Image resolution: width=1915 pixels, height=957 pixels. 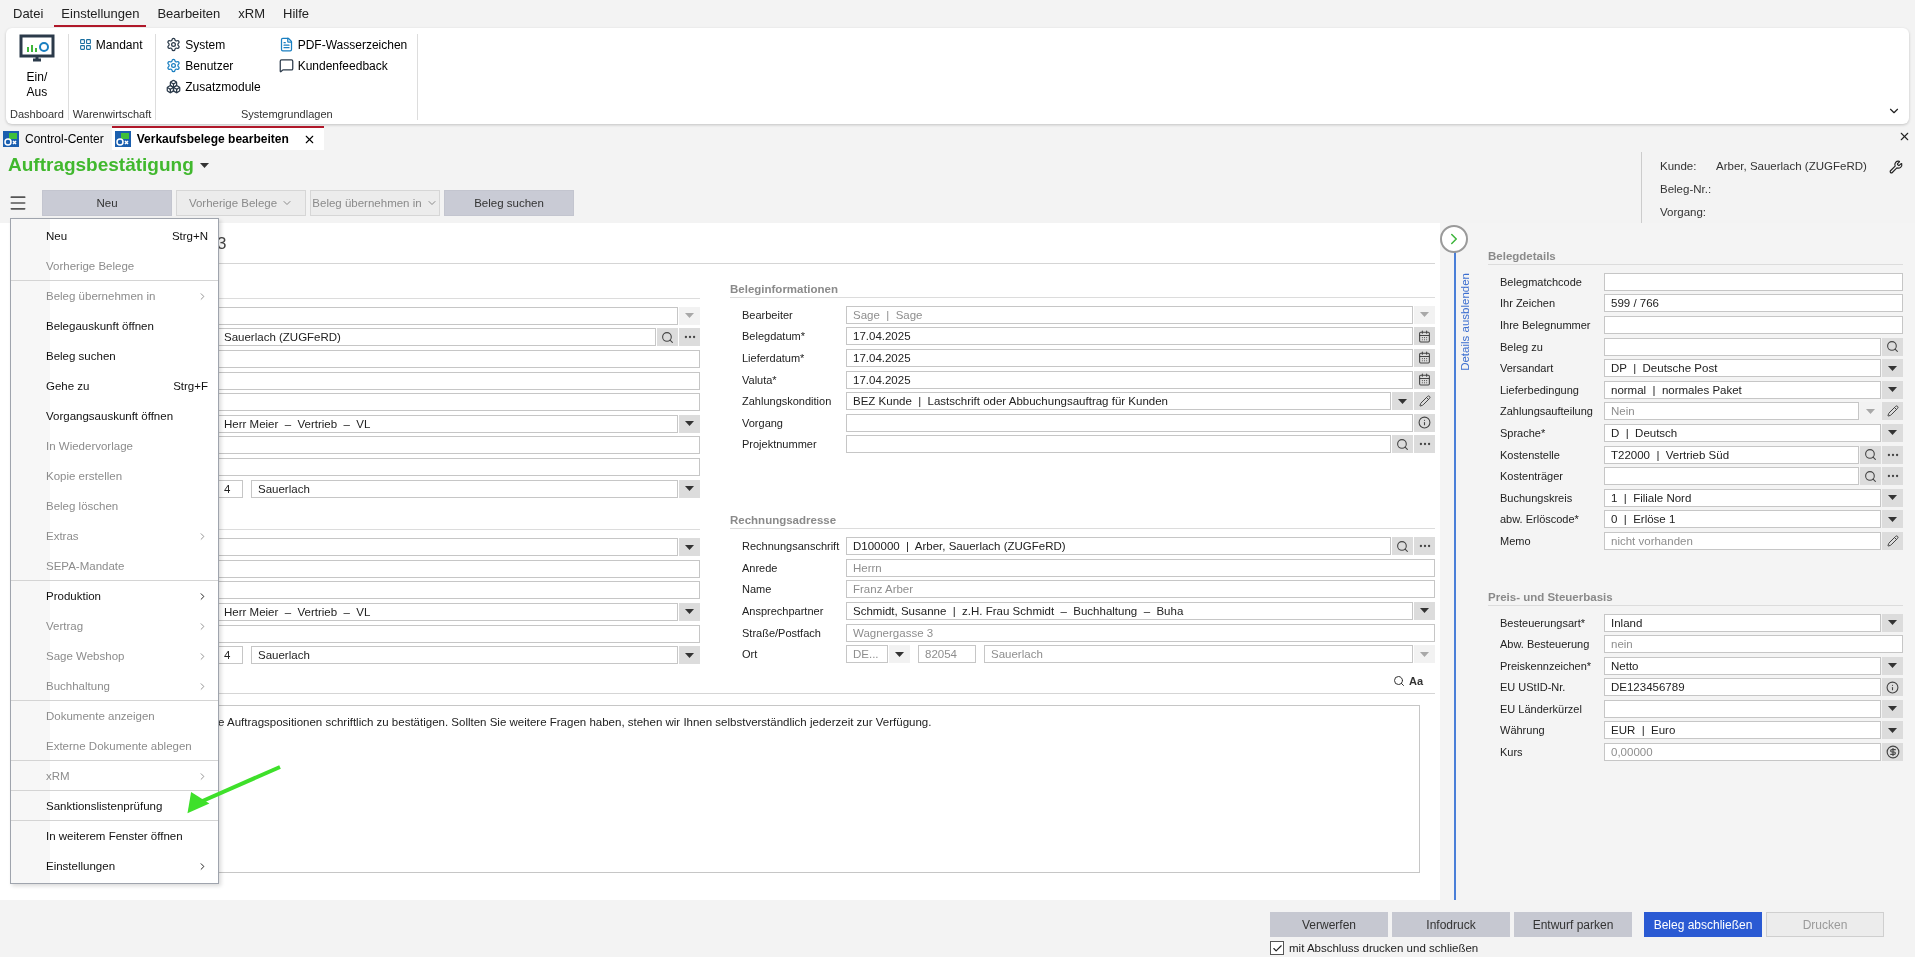 I want to click on menu-bar-item: Einstellungen, so click(x=100, y=14).